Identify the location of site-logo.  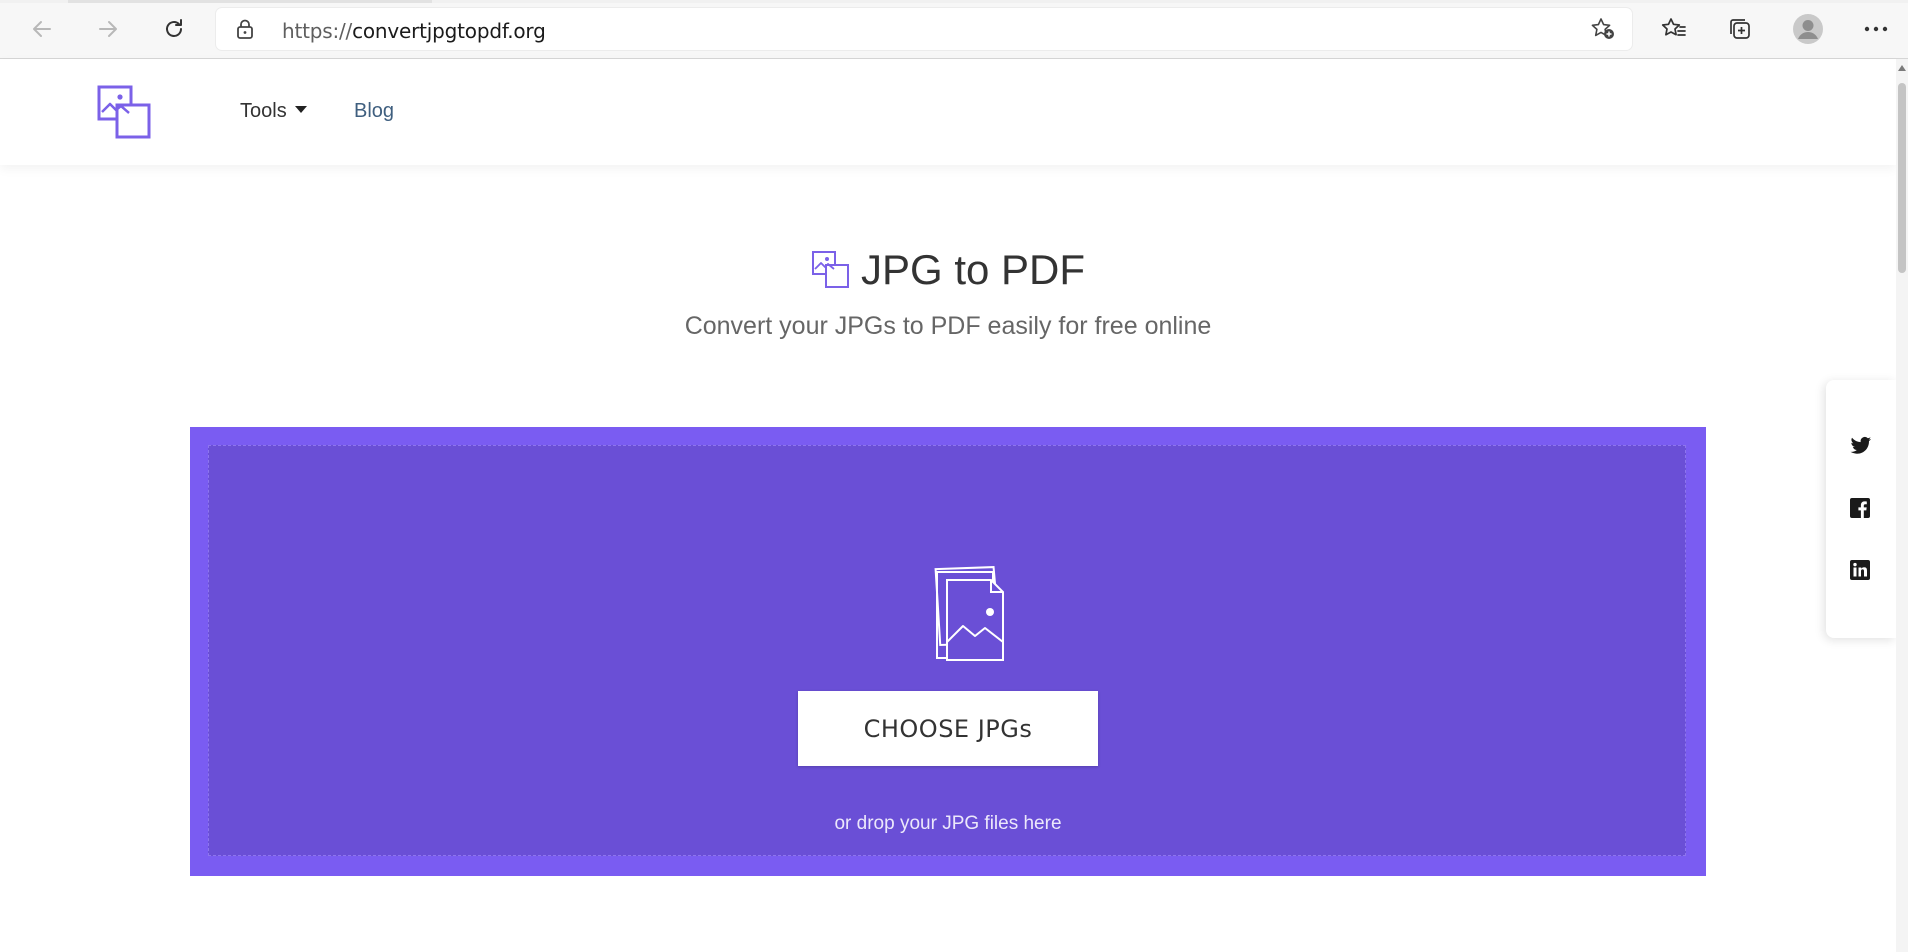
(124, 114).